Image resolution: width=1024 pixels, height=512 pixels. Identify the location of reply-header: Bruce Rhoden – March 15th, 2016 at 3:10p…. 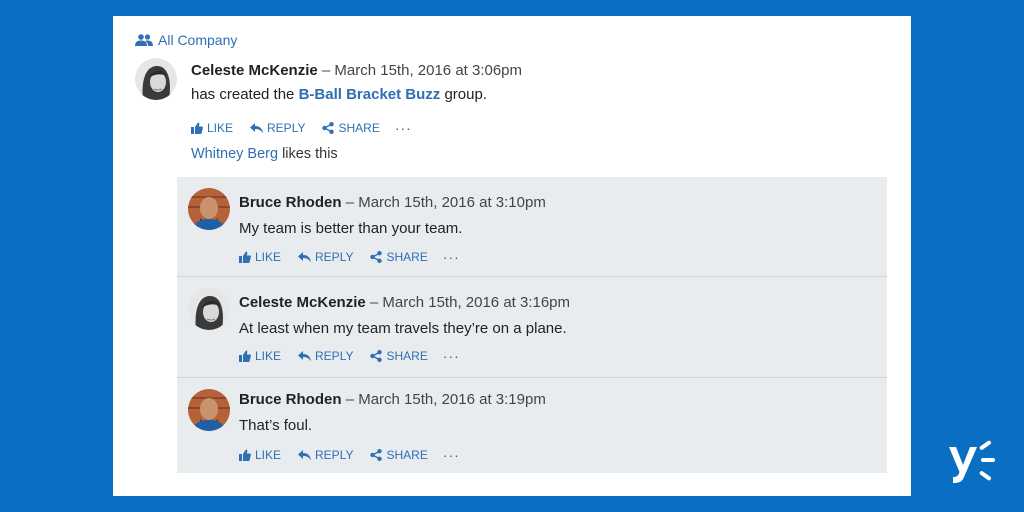
(392, 202).